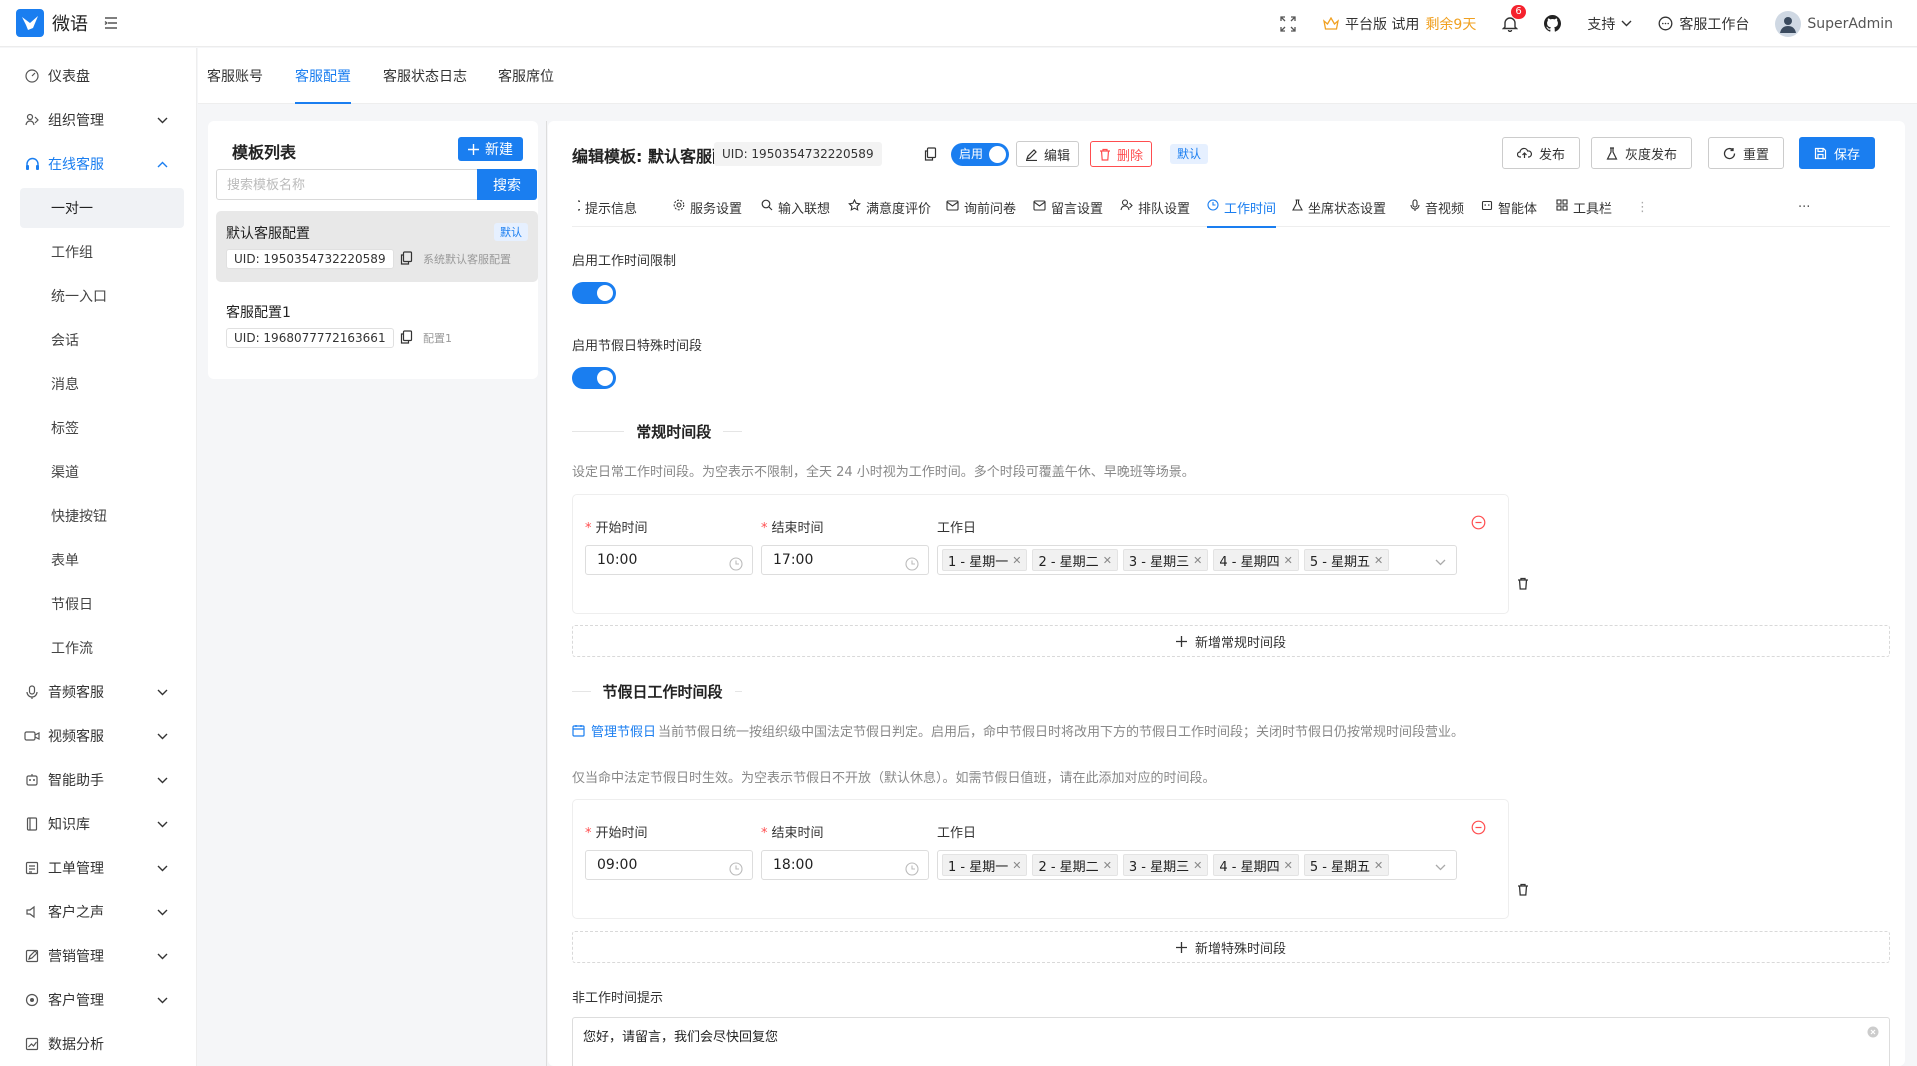 The height and width of the screenshot is (1066, 1917). I want to click on tab-service-account: 客服账号, so click(235, 76).